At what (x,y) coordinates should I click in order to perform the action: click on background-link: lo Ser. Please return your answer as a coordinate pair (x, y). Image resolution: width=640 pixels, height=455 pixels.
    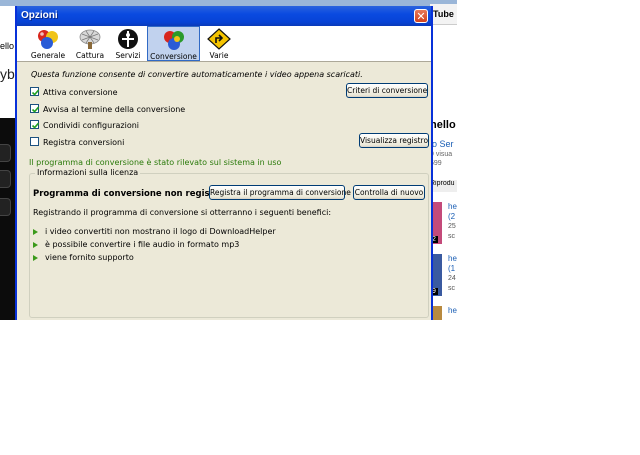
    Looking at the image, I should click on (442, 144).